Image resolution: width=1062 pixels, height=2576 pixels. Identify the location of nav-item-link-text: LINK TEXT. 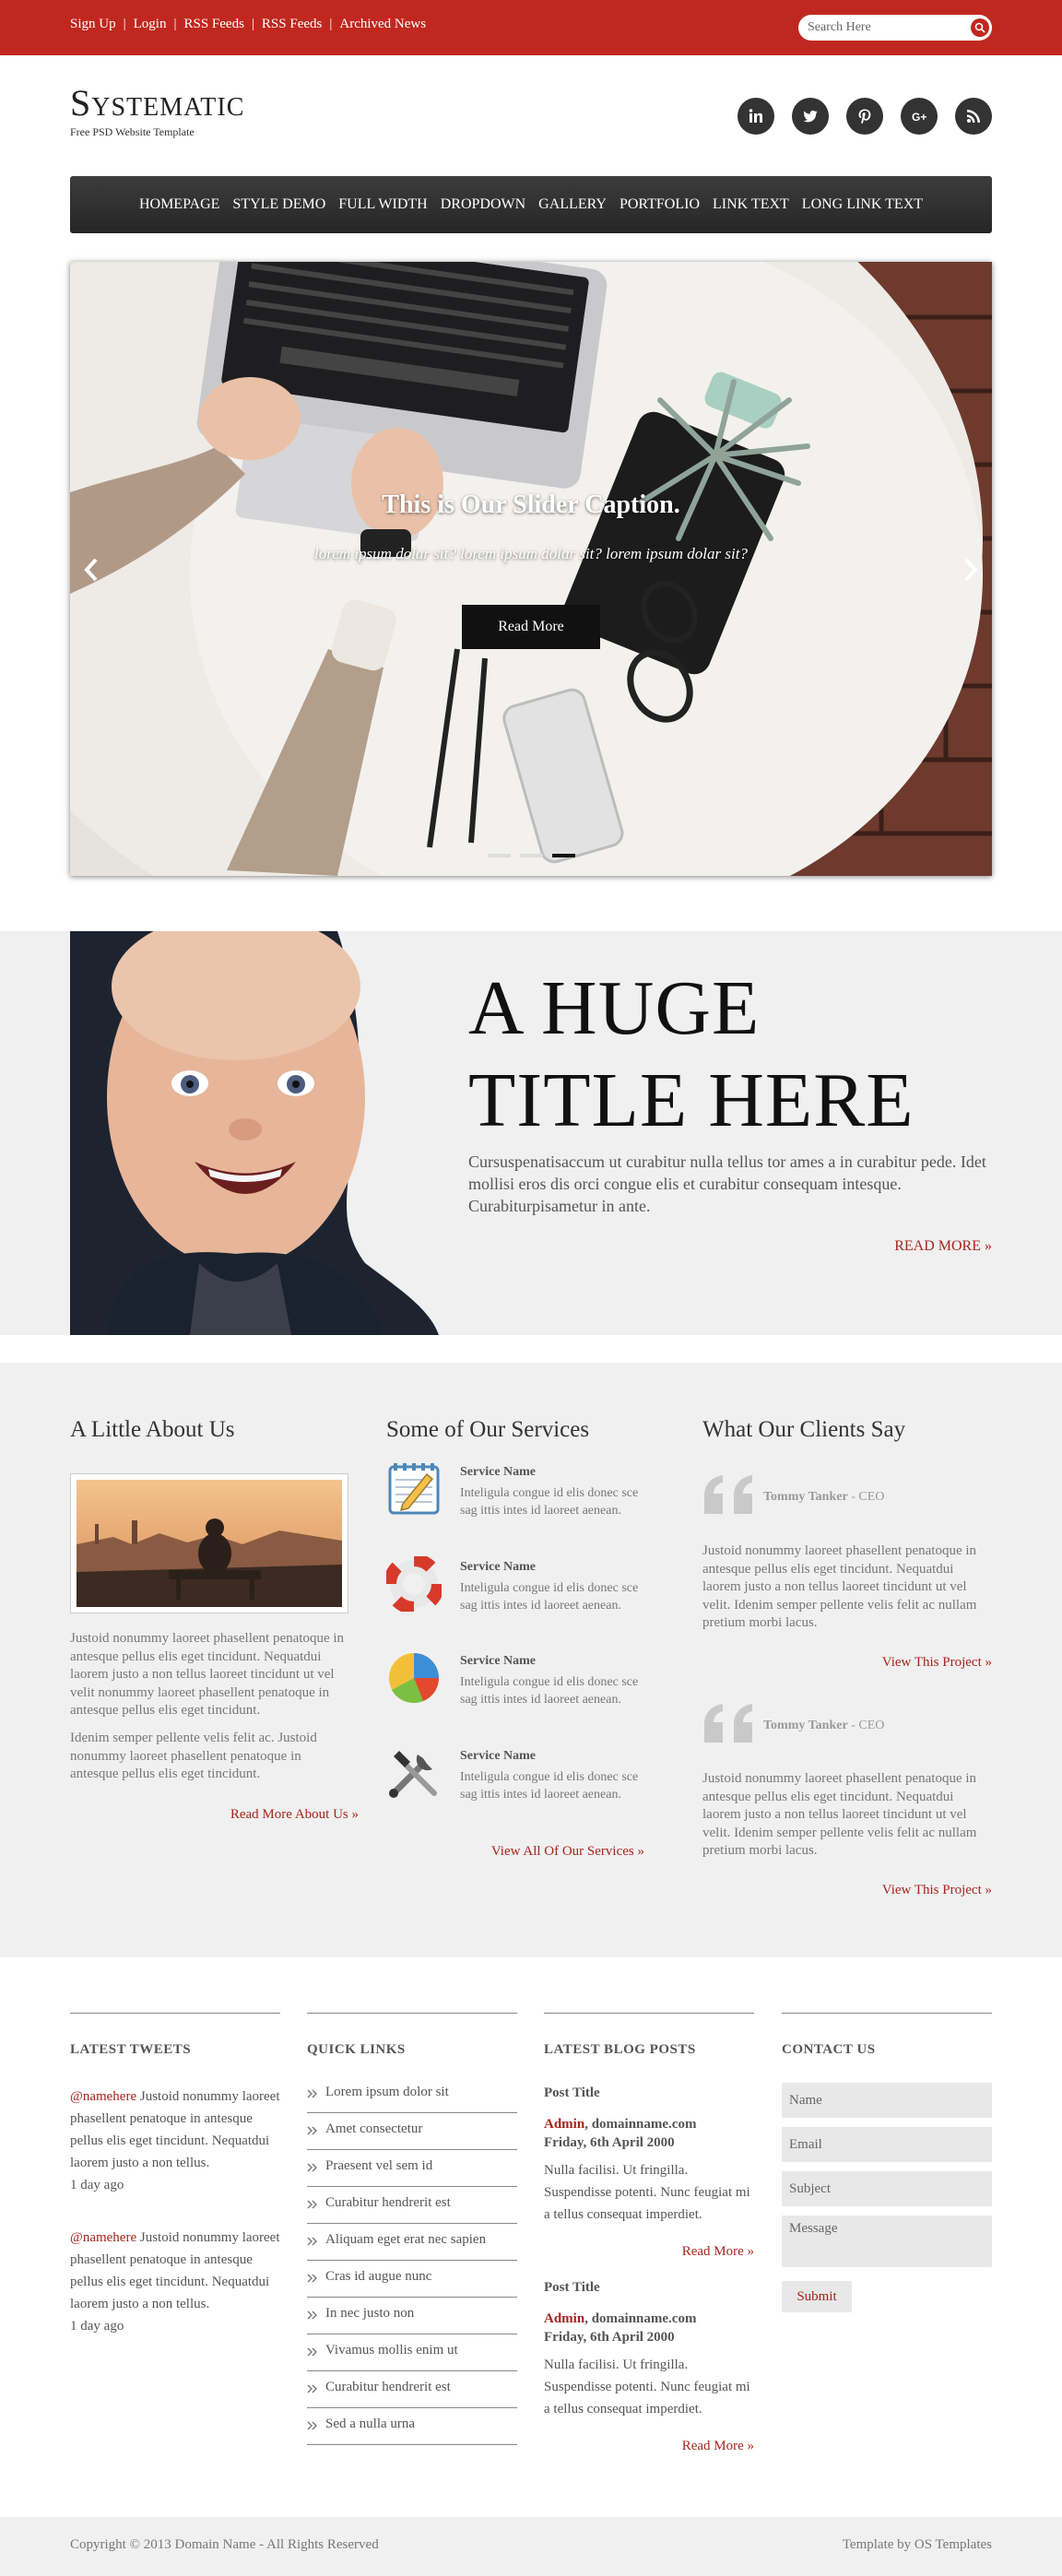
(751, 204).